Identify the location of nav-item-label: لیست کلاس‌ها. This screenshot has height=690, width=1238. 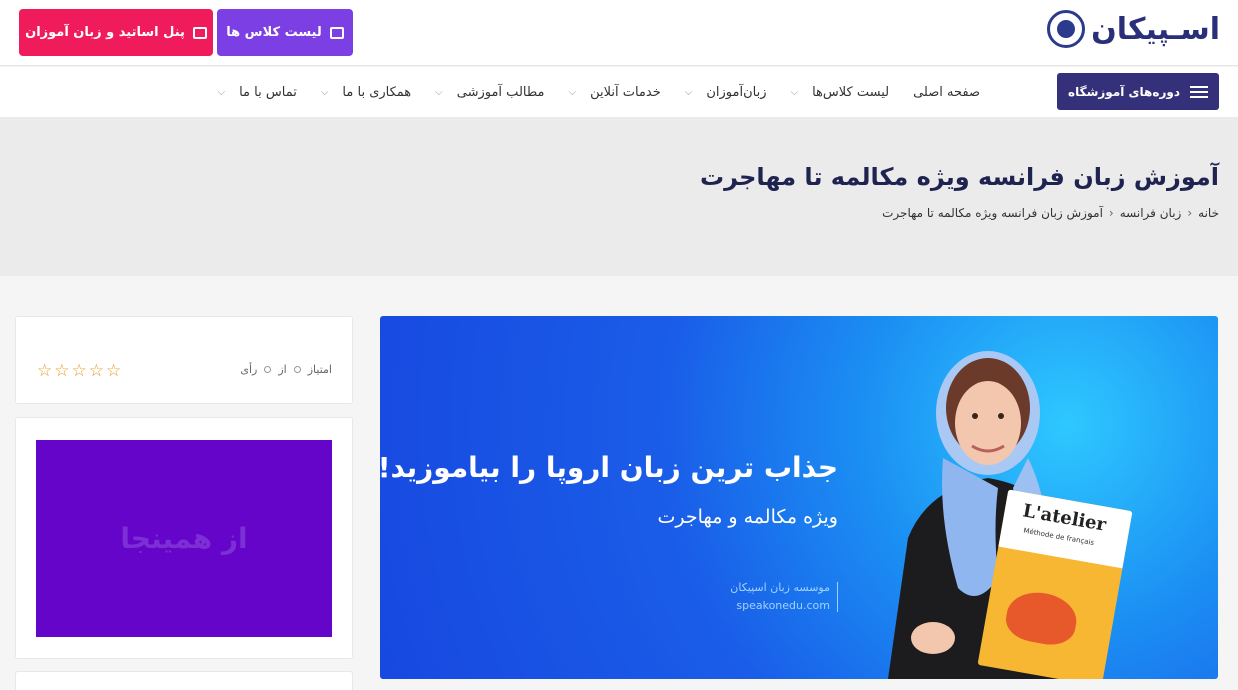
(851, 92).